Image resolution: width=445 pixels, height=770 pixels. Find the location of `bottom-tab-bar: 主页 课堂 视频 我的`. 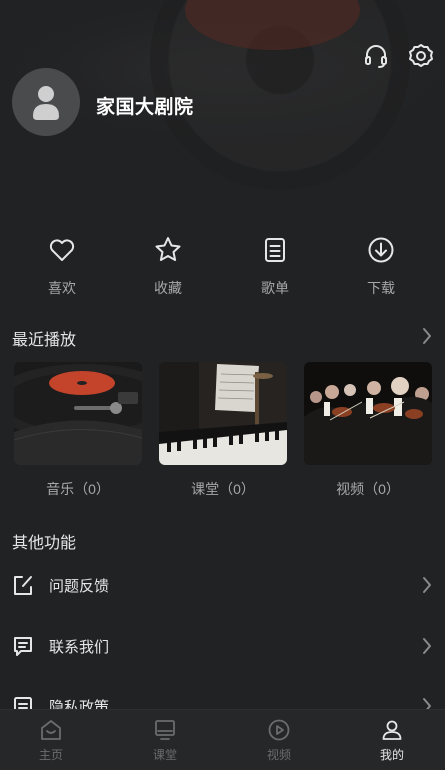

bottom-tab-bar: 主页 课堂 视频 我的 is located at coordinates (222, 739).